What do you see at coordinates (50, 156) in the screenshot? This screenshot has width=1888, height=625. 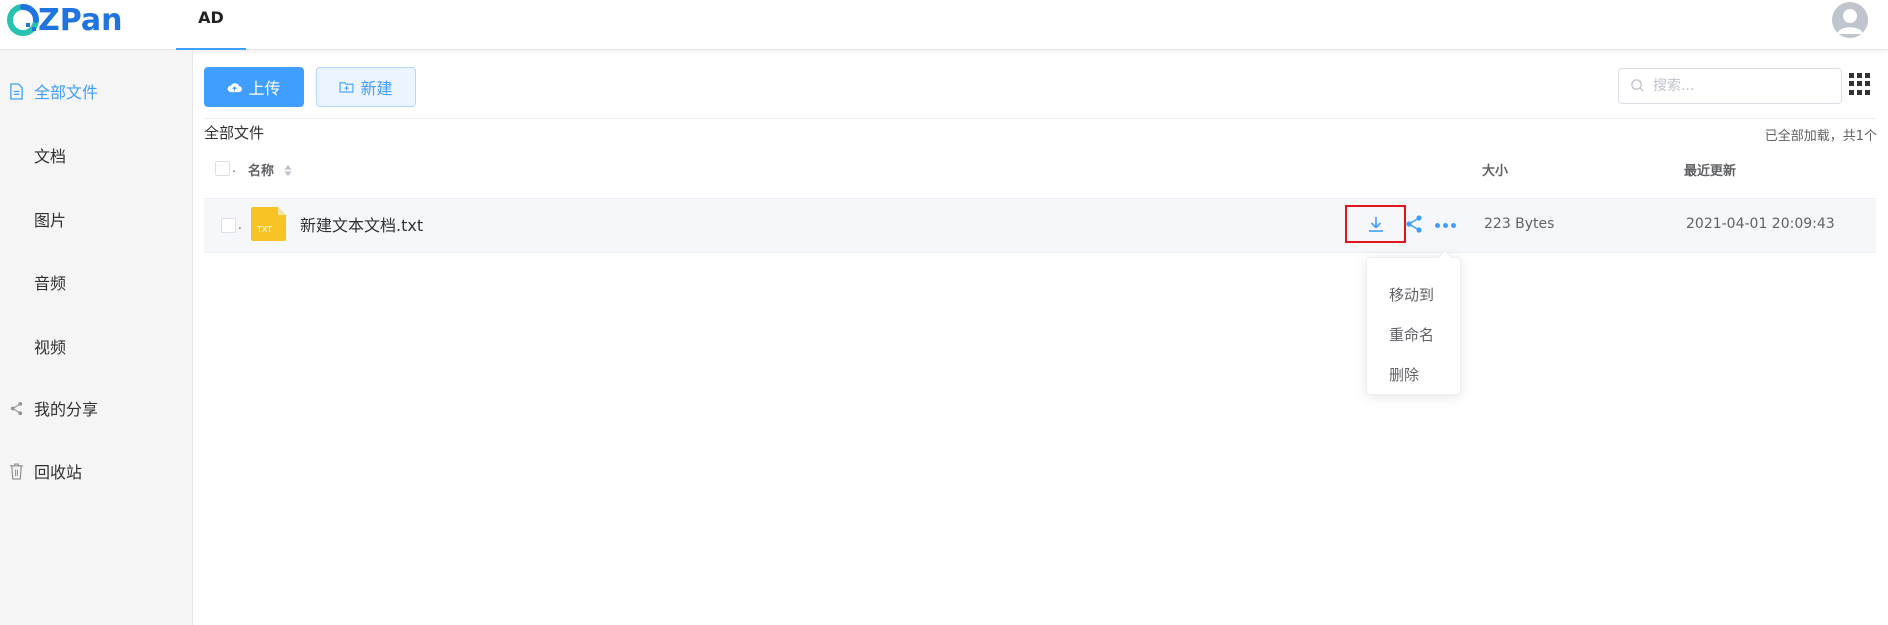 I see `sidebar-item-label: 文档` at bounding box center [50, 156].